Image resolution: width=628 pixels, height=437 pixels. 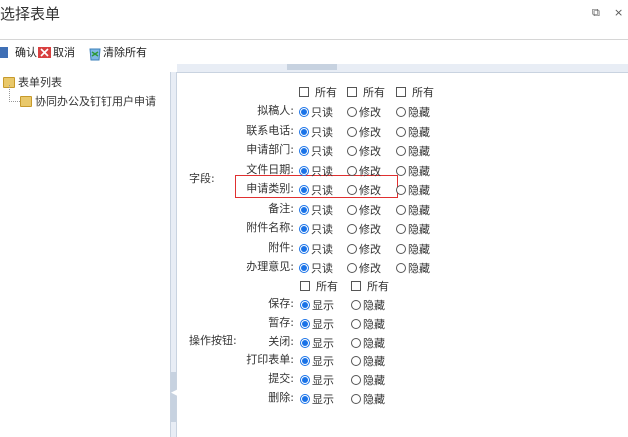 I want to click on option-buttons_section-1-1: 隐藏, so click(x=368, y=324).